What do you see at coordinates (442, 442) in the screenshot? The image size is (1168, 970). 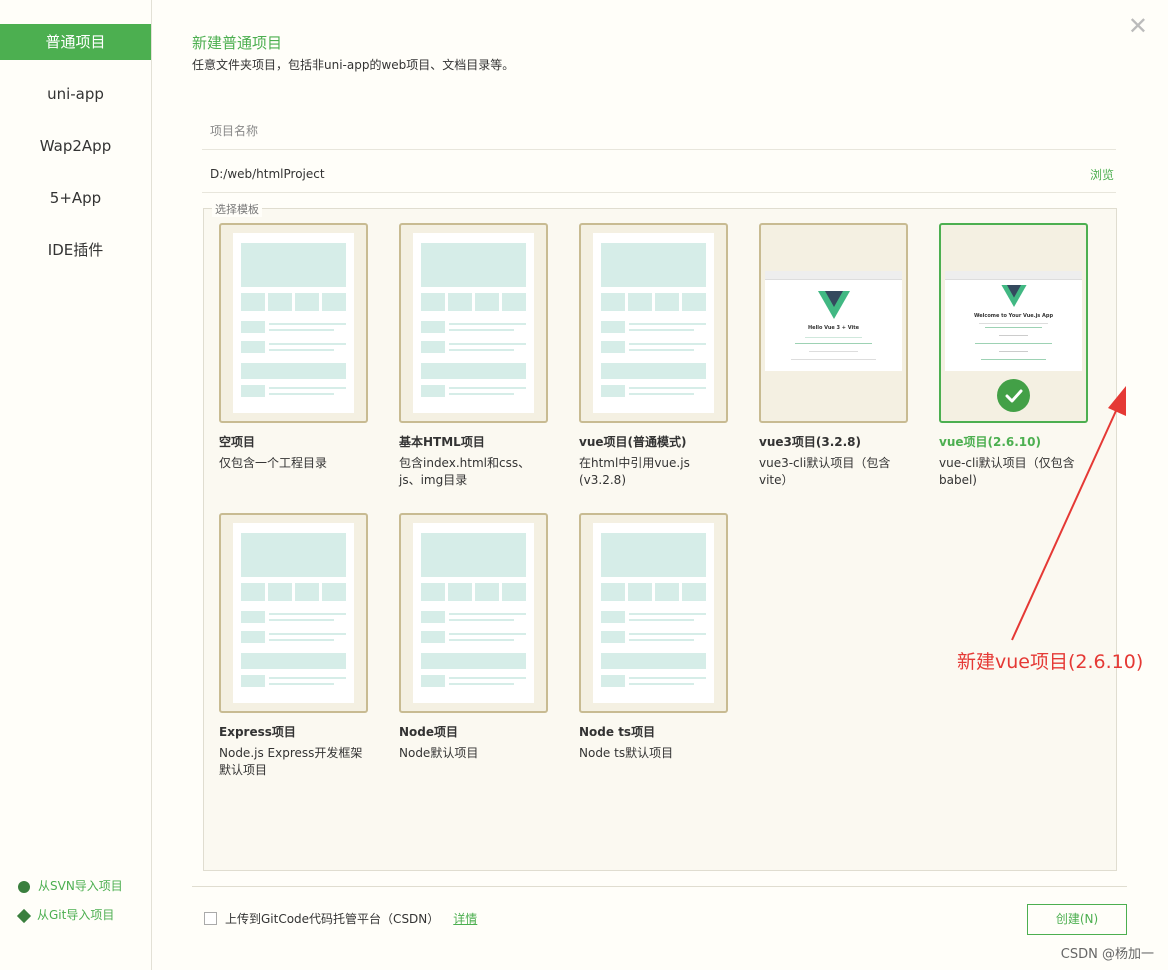 I see `template-name: 基本HTML项目` at bounding box center [442, 442].